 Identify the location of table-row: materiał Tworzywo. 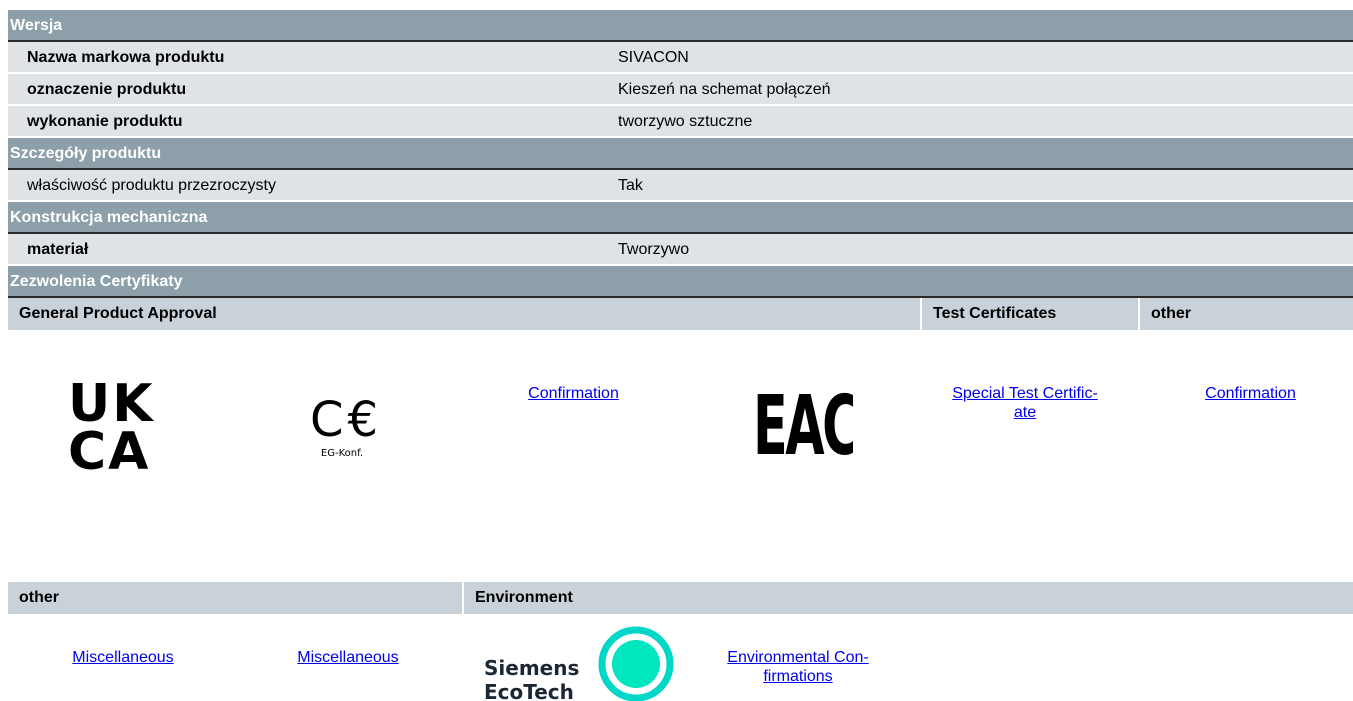
(680, 250).